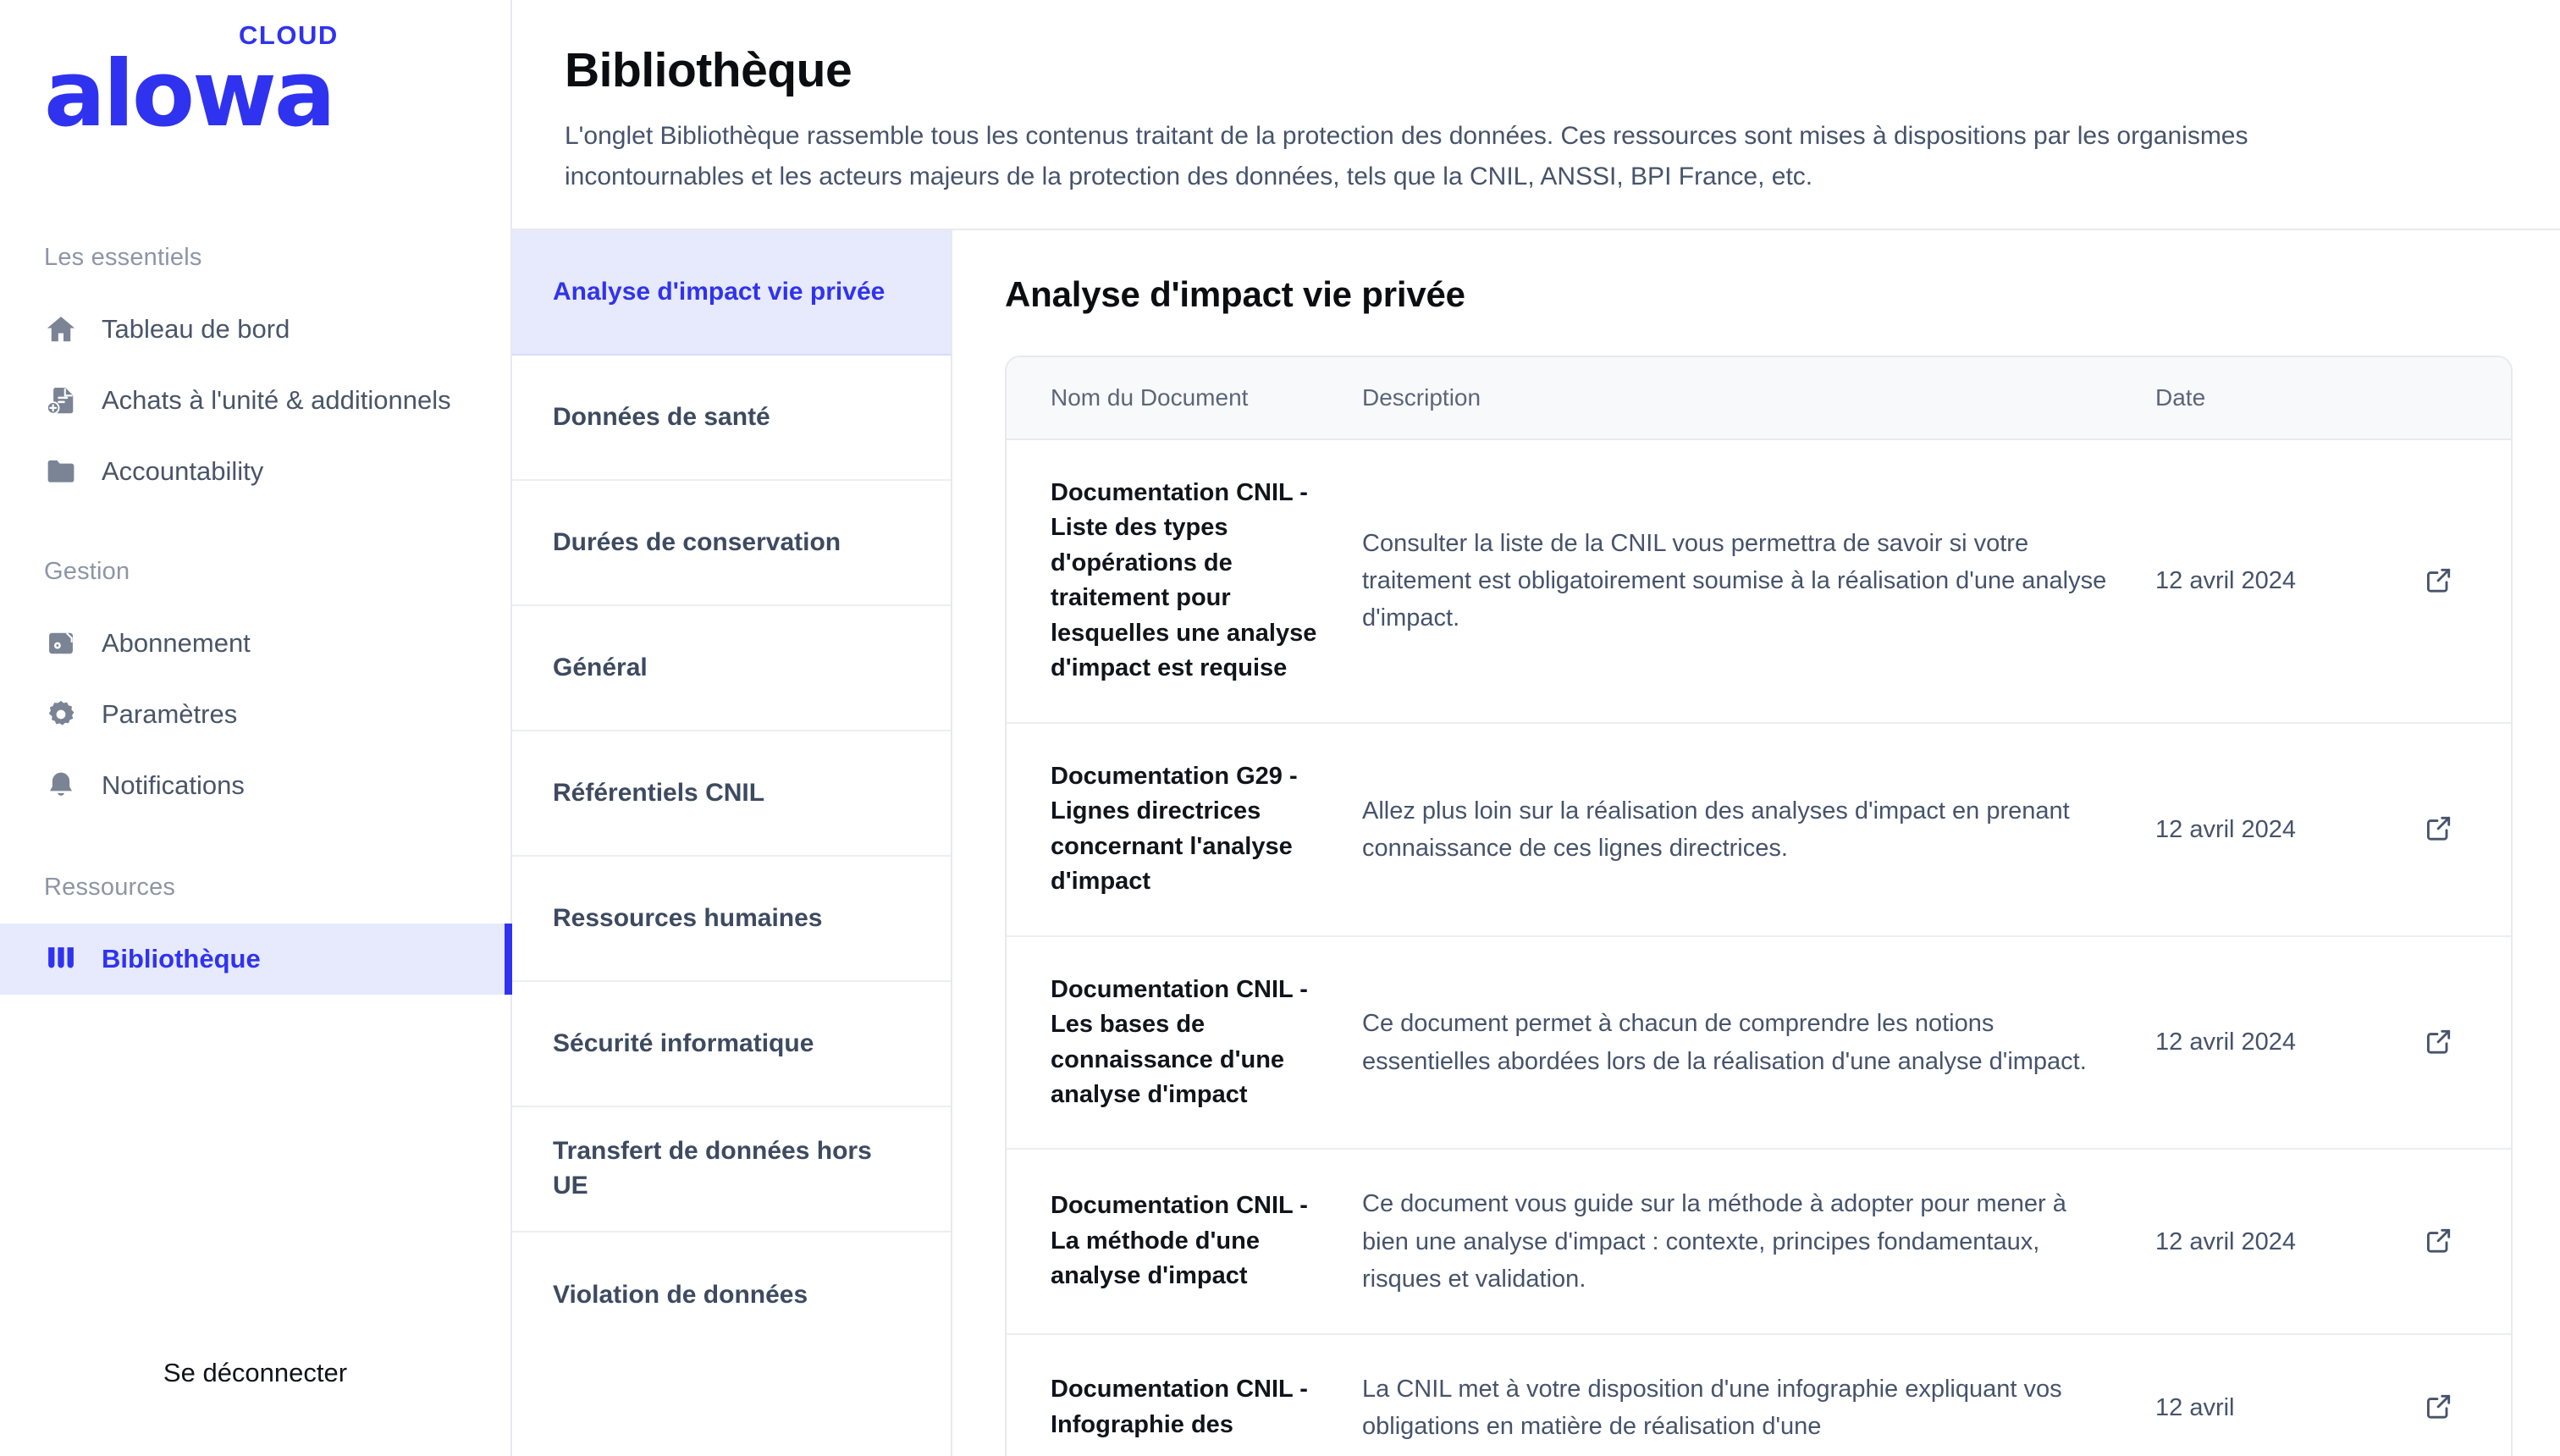 The image size is (2560, 1456). I want to click on sidebar-item-label: Paramètres, so click(170, 714).